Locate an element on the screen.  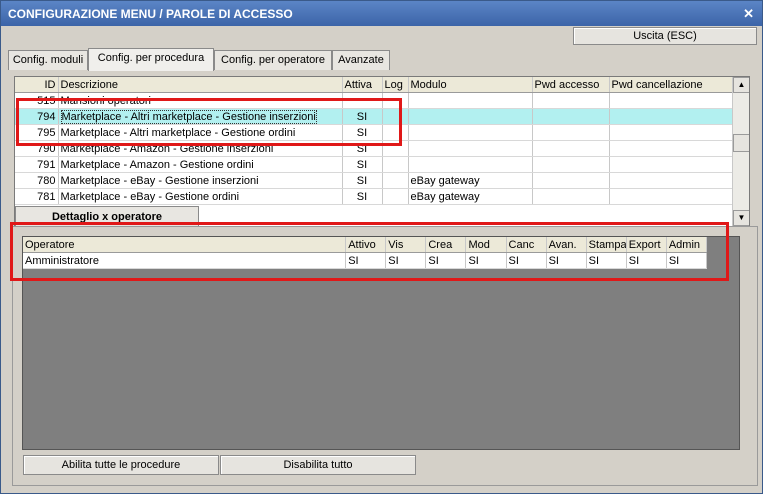
col-modulo: Modulo is located at coordinates (470, 85).